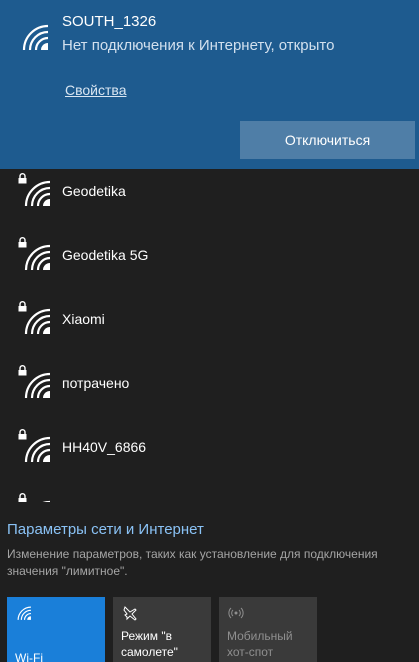  Describe the element at coordinates (56, 629) in the screenshot. I see `wifi-toggle-tile: Wi-Fi` at that location.